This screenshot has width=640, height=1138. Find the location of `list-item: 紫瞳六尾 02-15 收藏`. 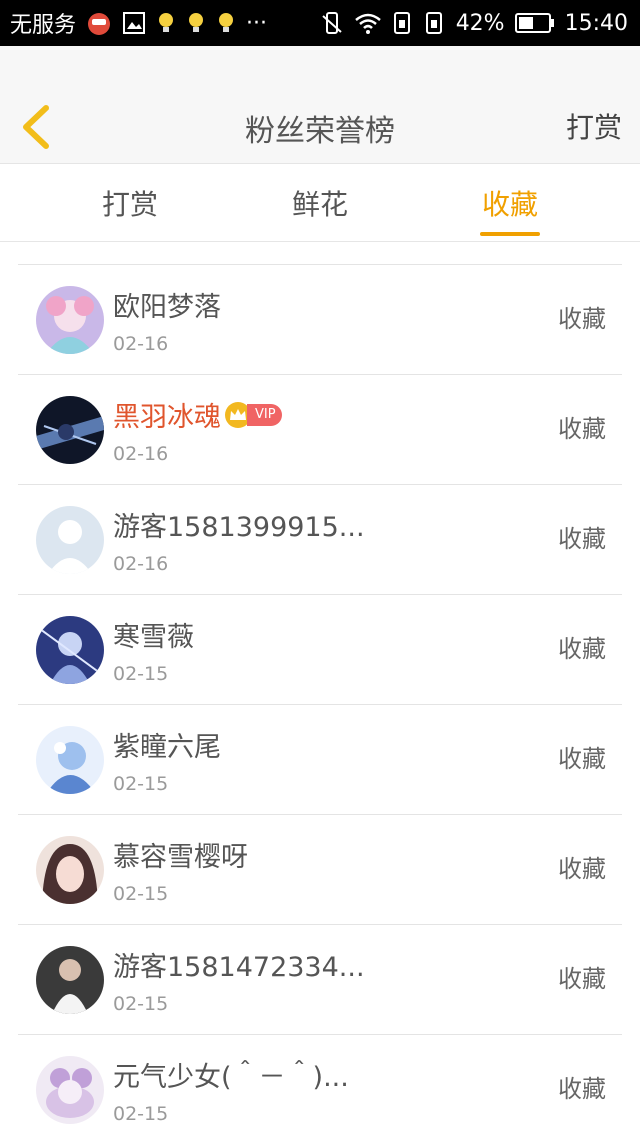

list-item: 紫瞳六尾 02-15 收藏 is located at coordinates (320, 759).